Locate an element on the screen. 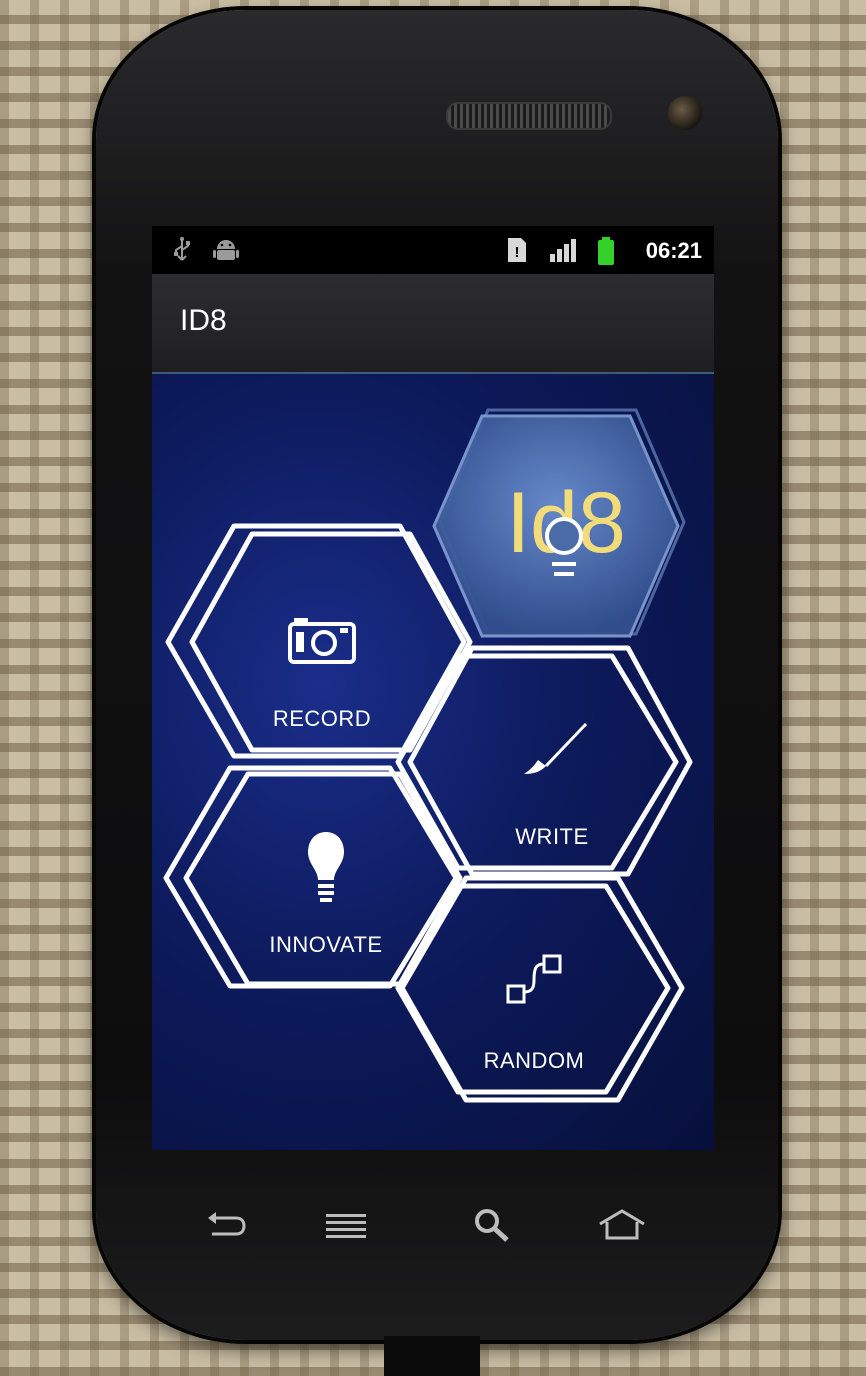 The image size is (866, 1376). random-button: RANDOM is located at coordinates (534, 1022).